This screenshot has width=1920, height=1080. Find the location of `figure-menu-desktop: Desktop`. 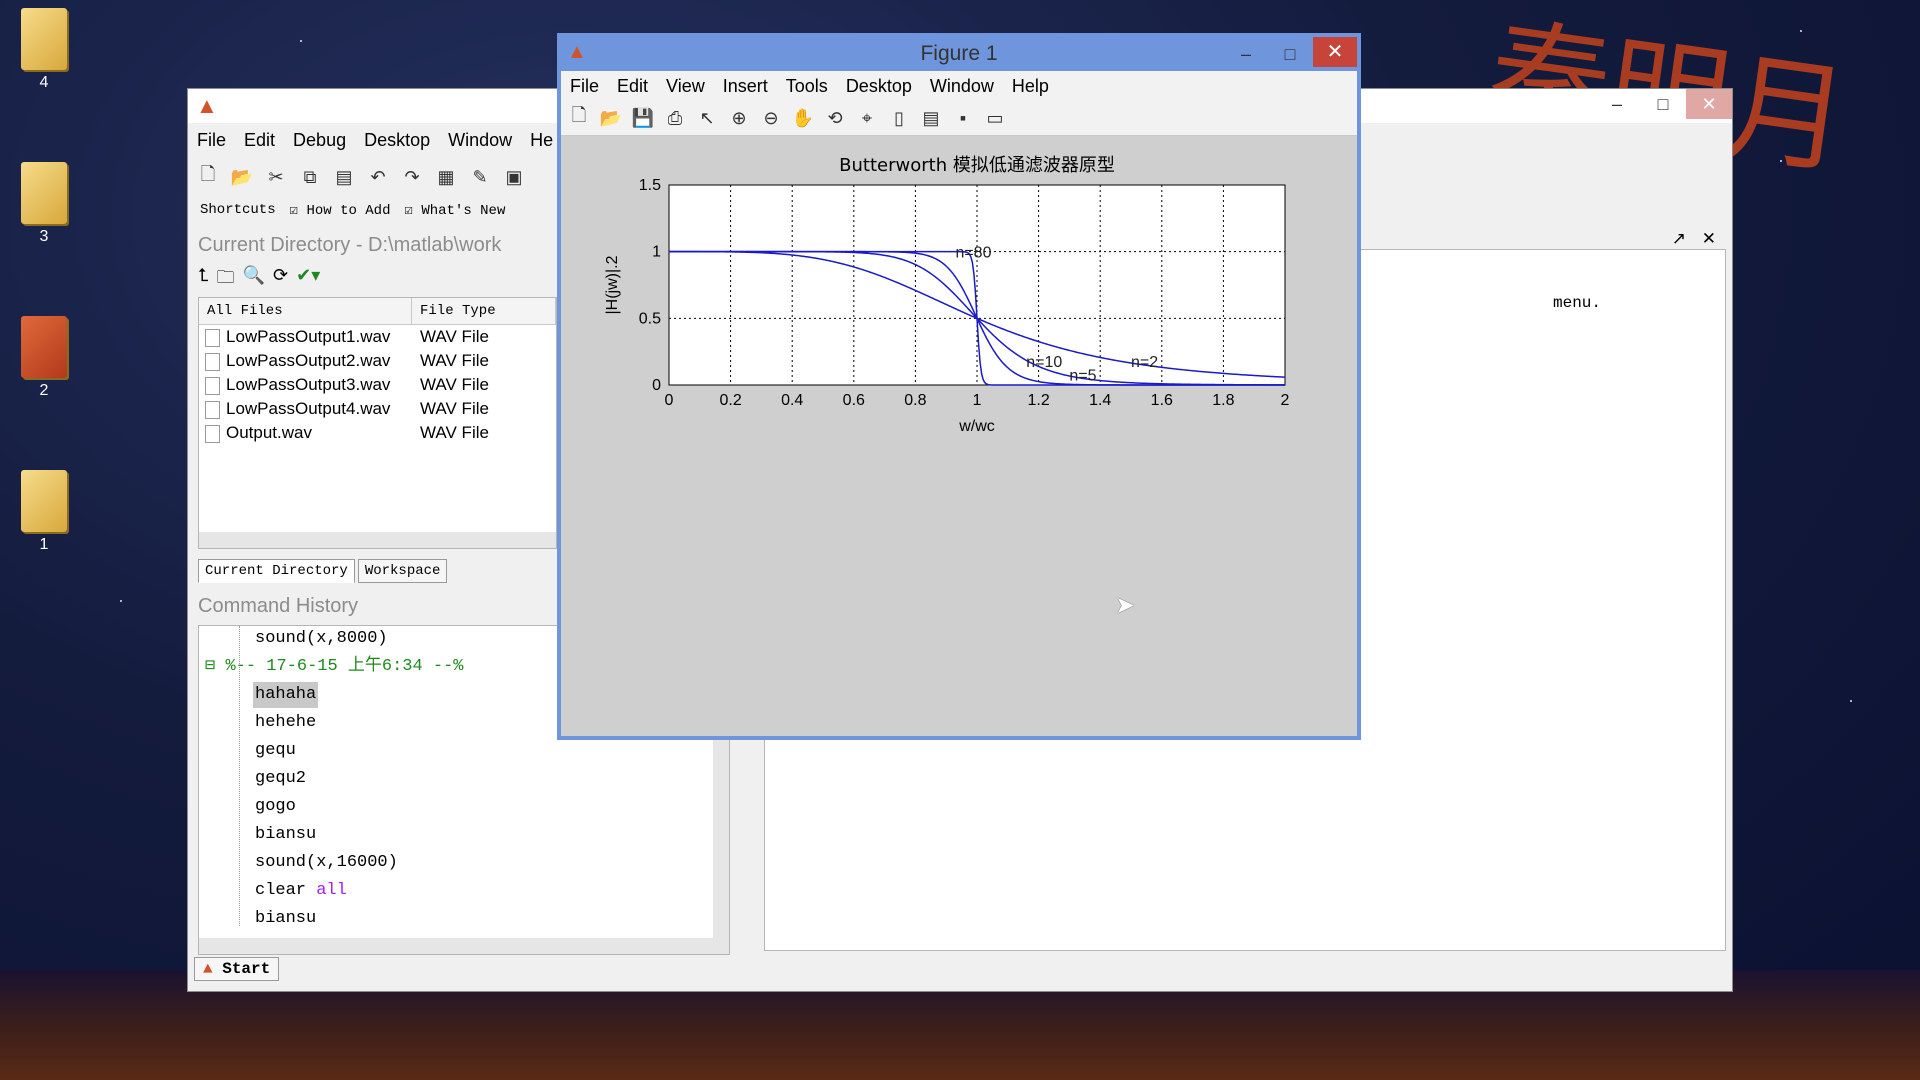

figure-menu-desktop: Desktop is located at coordinates (879, 86).